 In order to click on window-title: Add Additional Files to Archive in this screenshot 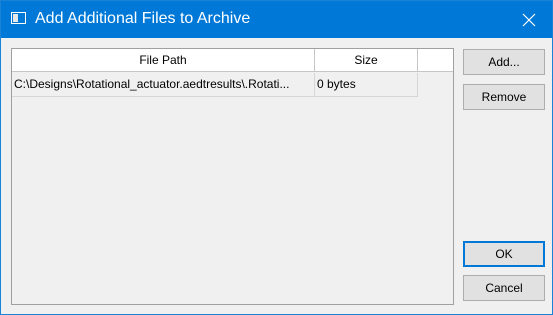, I will do `click(143, 18)`.